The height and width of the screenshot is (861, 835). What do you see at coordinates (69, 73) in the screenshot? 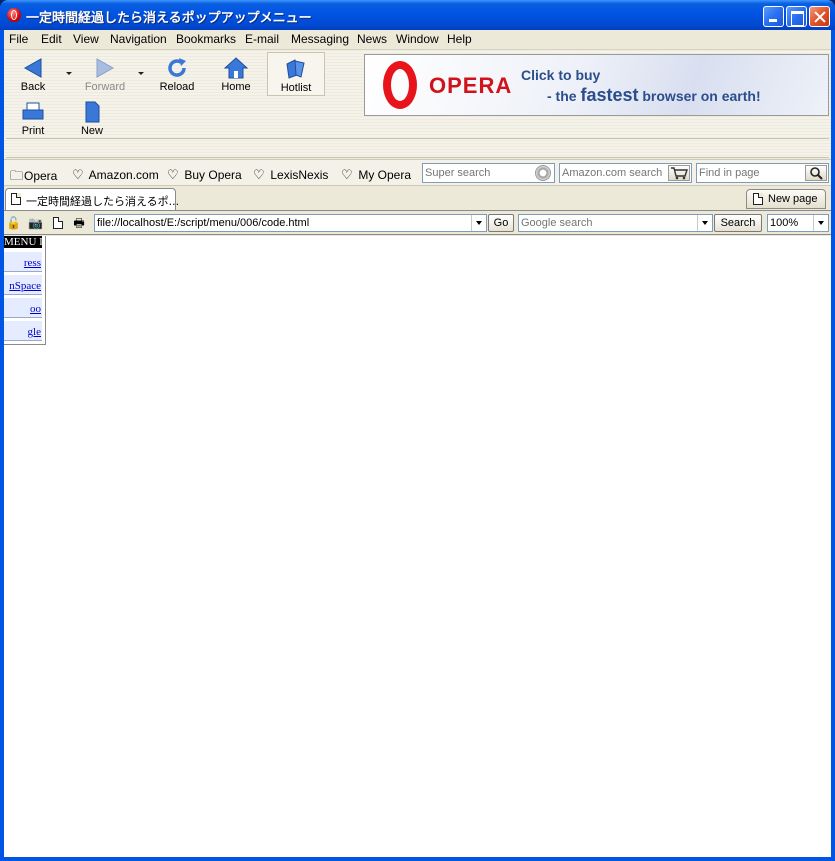
I see `back-history-dropdown` at bounding box center [69, 73].